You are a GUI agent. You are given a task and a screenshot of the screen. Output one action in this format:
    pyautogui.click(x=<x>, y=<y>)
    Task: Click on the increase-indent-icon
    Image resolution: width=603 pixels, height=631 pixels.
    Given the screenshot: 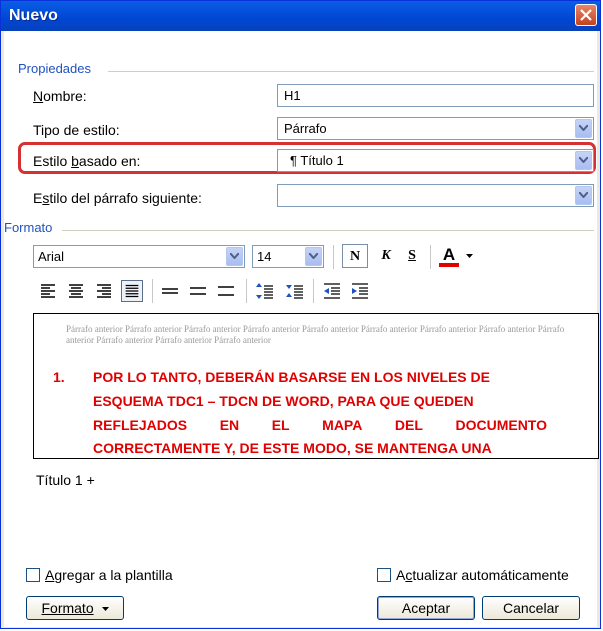 What is the action you would take?
    pyautogui.click(x=360, y=291)
    